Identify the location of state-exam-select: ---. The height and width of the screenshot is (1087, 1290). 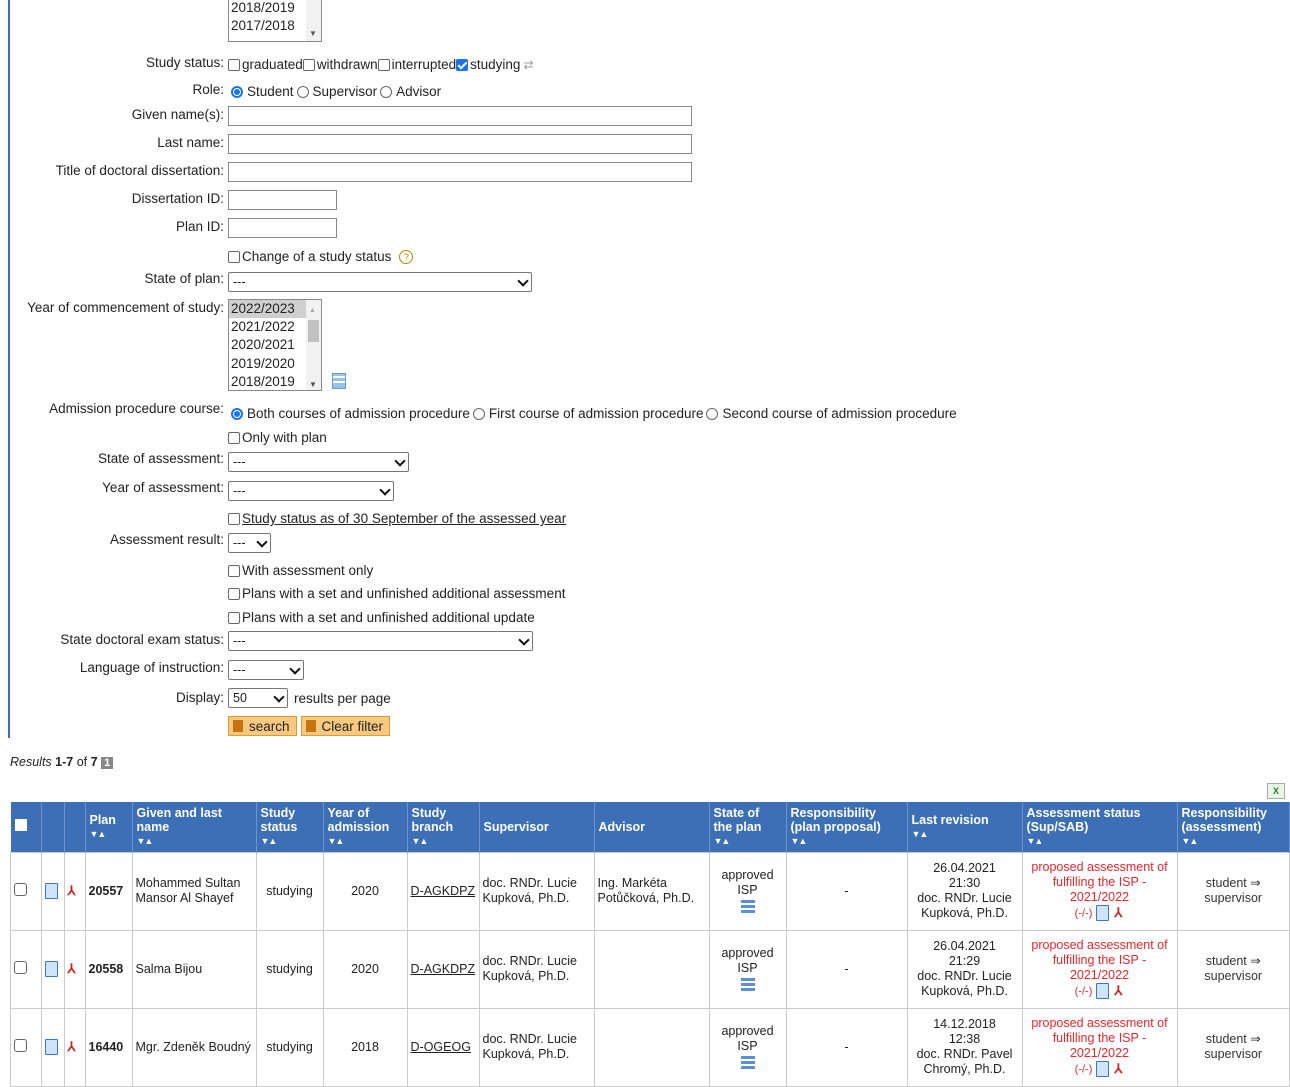
(380, 641).